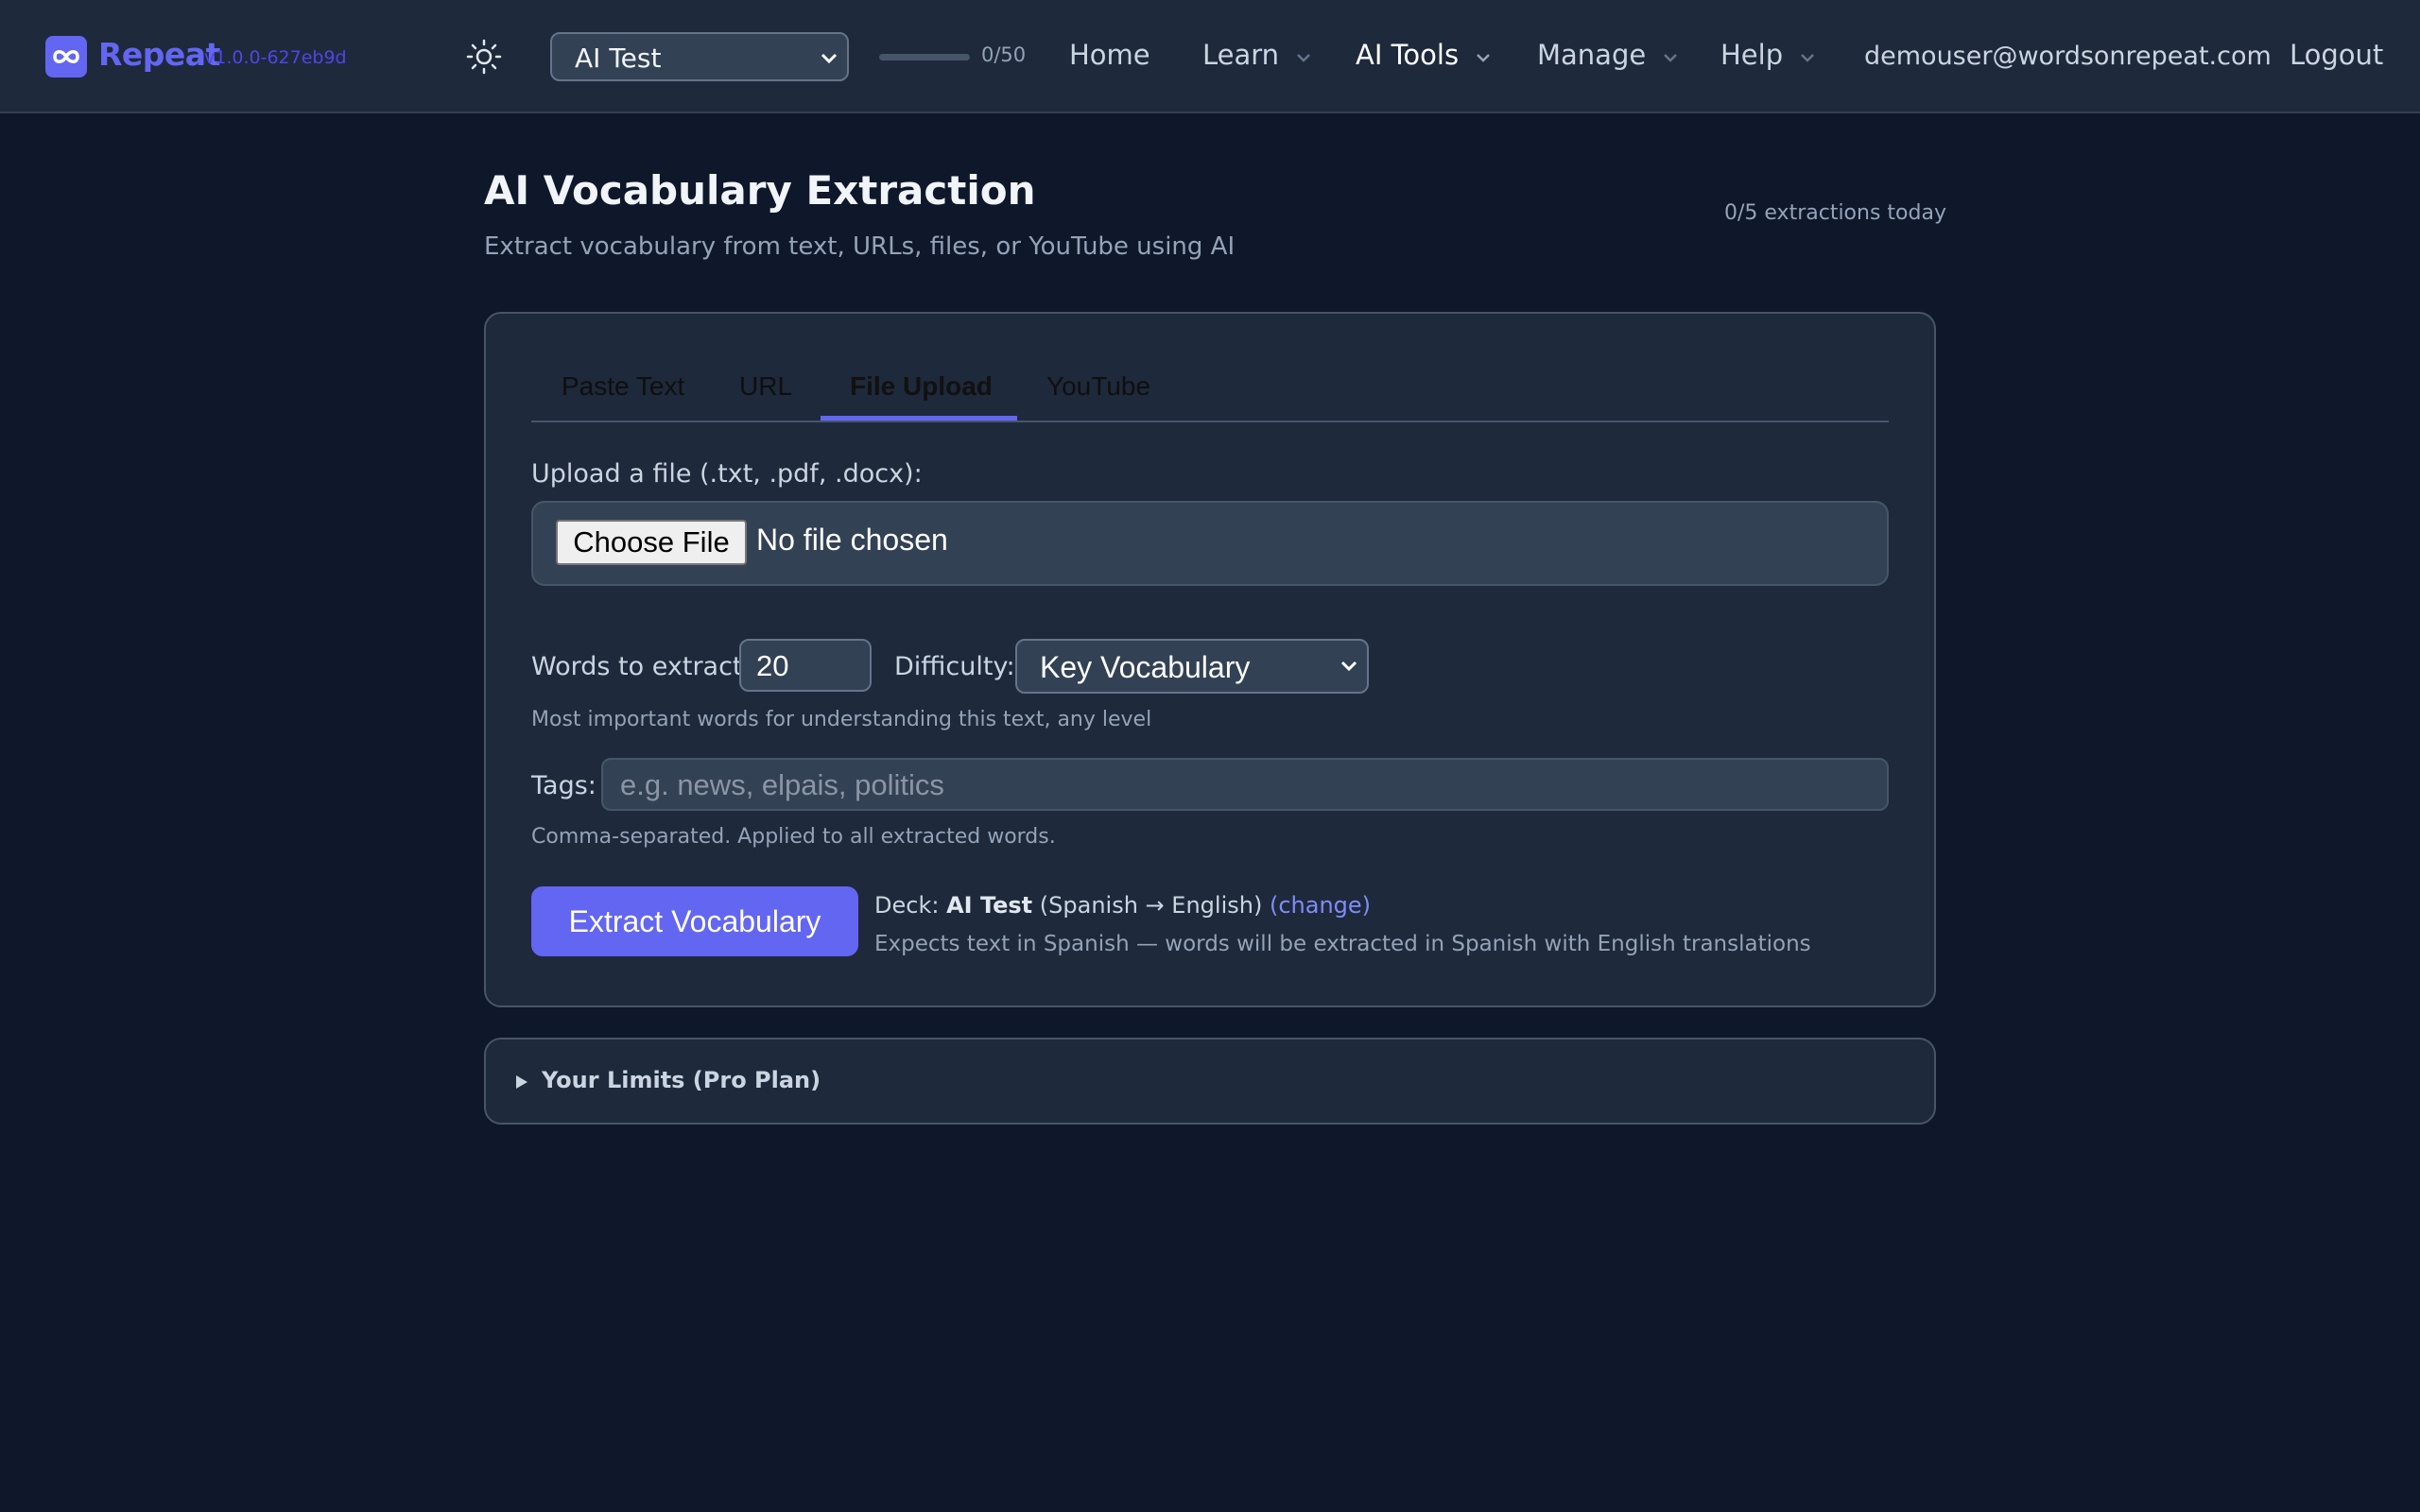 Image resolution: width=2420 pixels, height=1512 pixels. I want to click on active-tab-indicator, so click(919, 418).